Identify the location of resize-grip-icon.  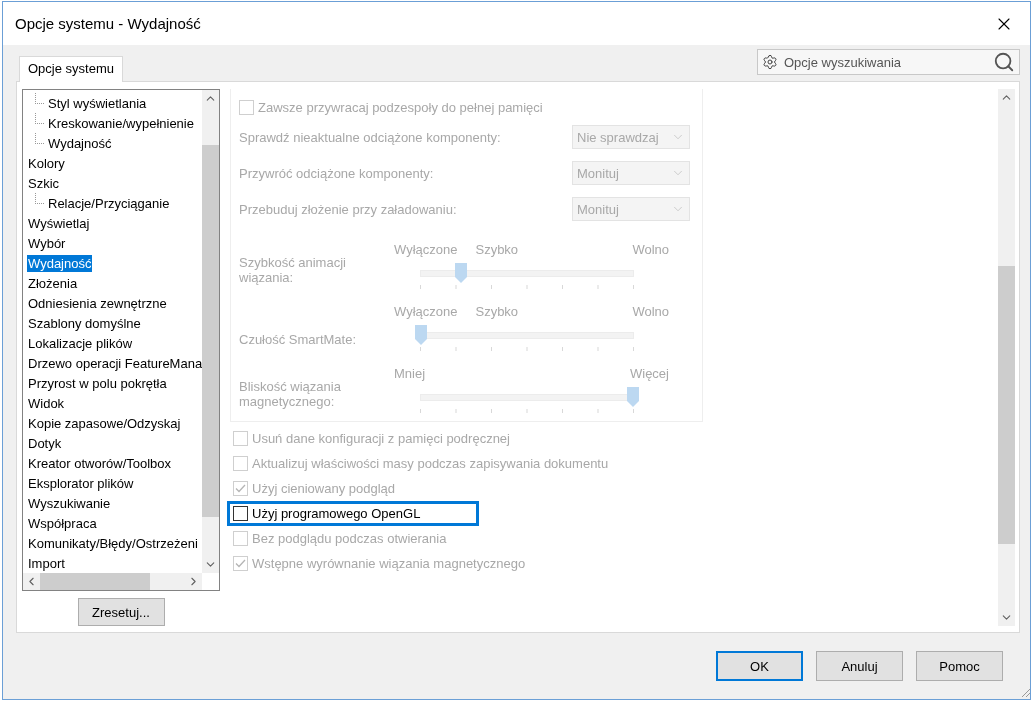
(1025, 692).